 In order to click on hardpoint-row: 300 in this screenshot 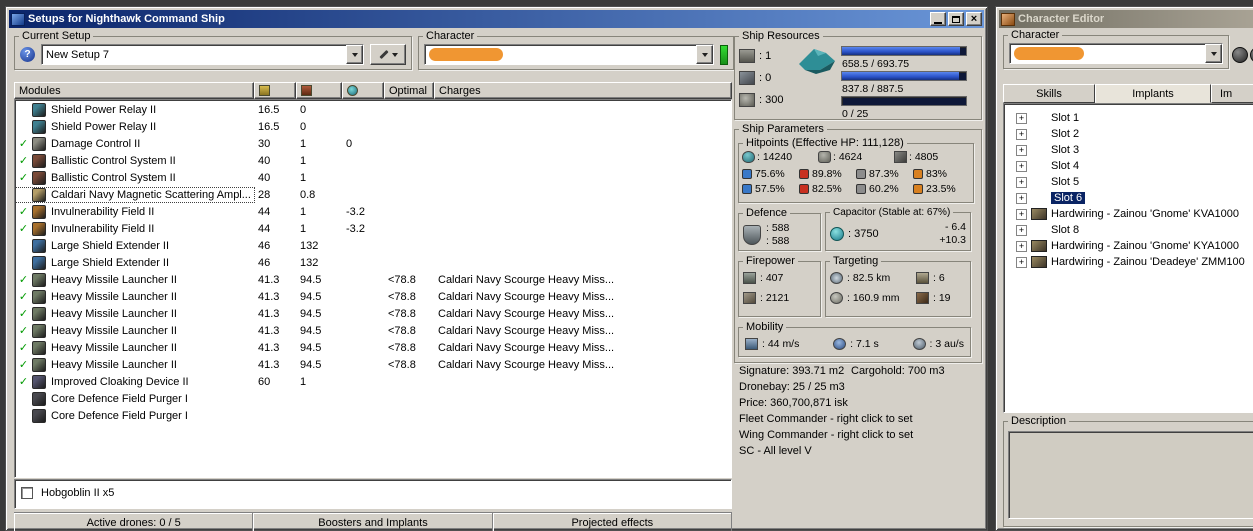, I will do `click(761, 100)`.